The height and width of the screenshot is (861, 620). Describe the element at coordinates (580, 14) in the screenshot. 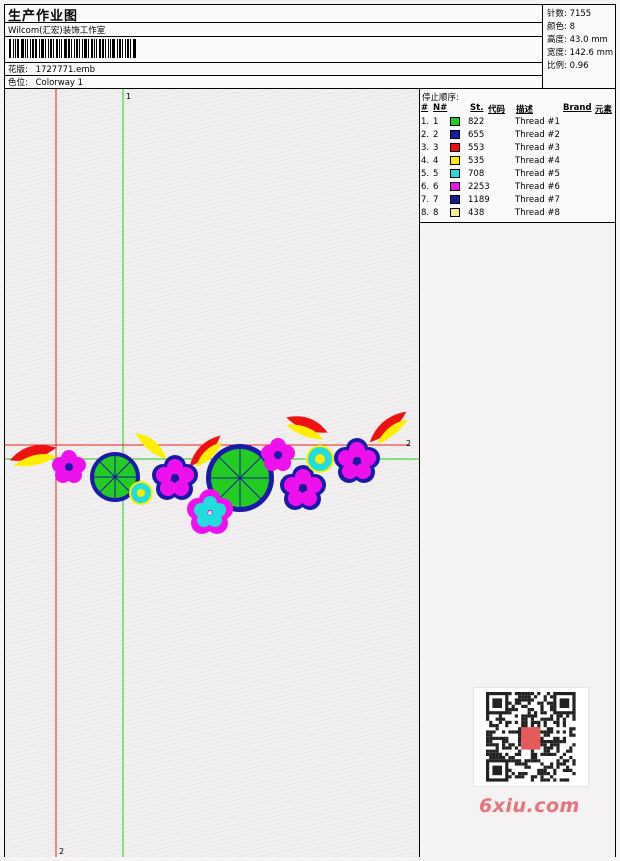

I see `stat-value: 7155` at that location.